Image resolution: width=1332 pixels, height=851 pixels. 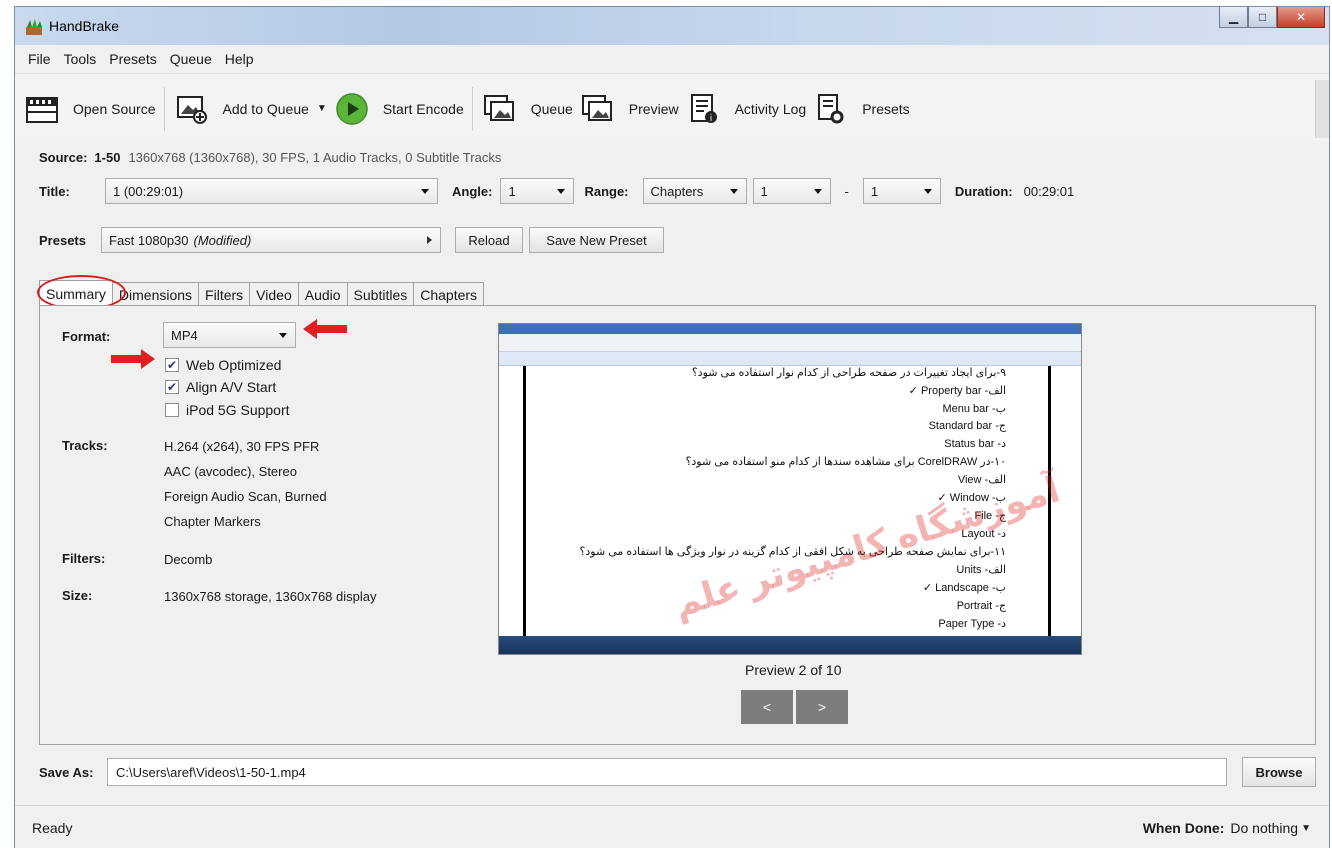 I want to click on start-encode-button: Start Encode, so click(x=399, y=108).